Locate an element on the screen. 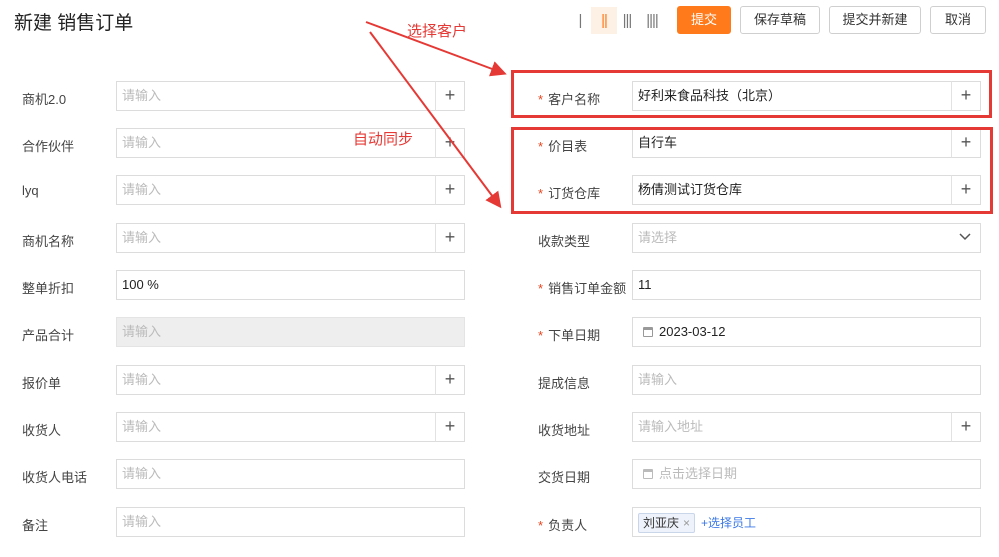 This screenshot has height=557, width=999. customer-highlight-box is located at coordinates (751, 94).